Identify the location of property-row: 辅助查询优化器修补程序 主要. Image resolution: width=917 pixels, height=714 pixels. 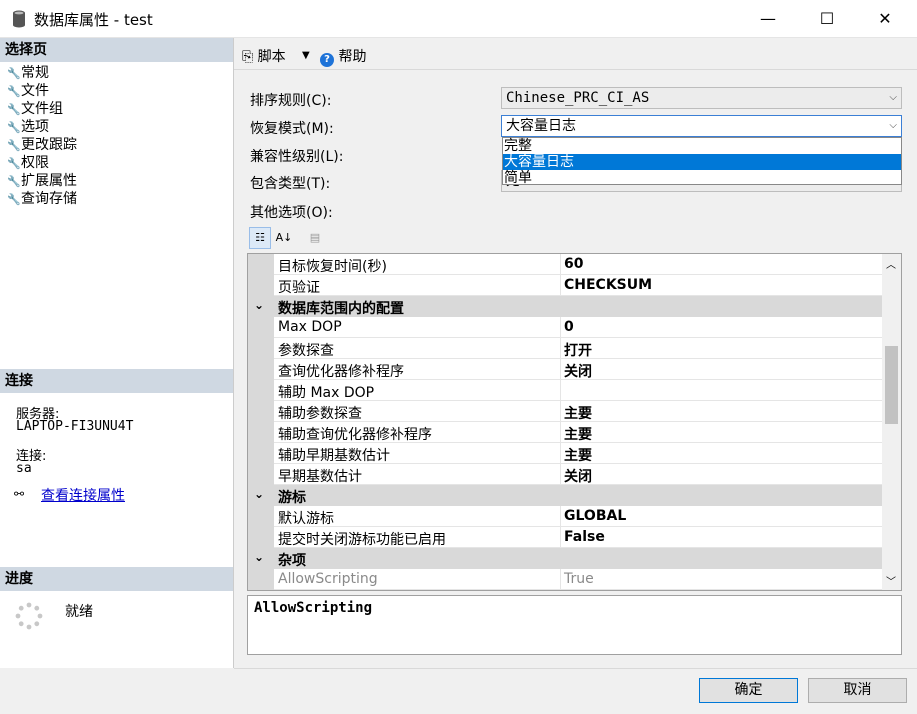
(565, 432).